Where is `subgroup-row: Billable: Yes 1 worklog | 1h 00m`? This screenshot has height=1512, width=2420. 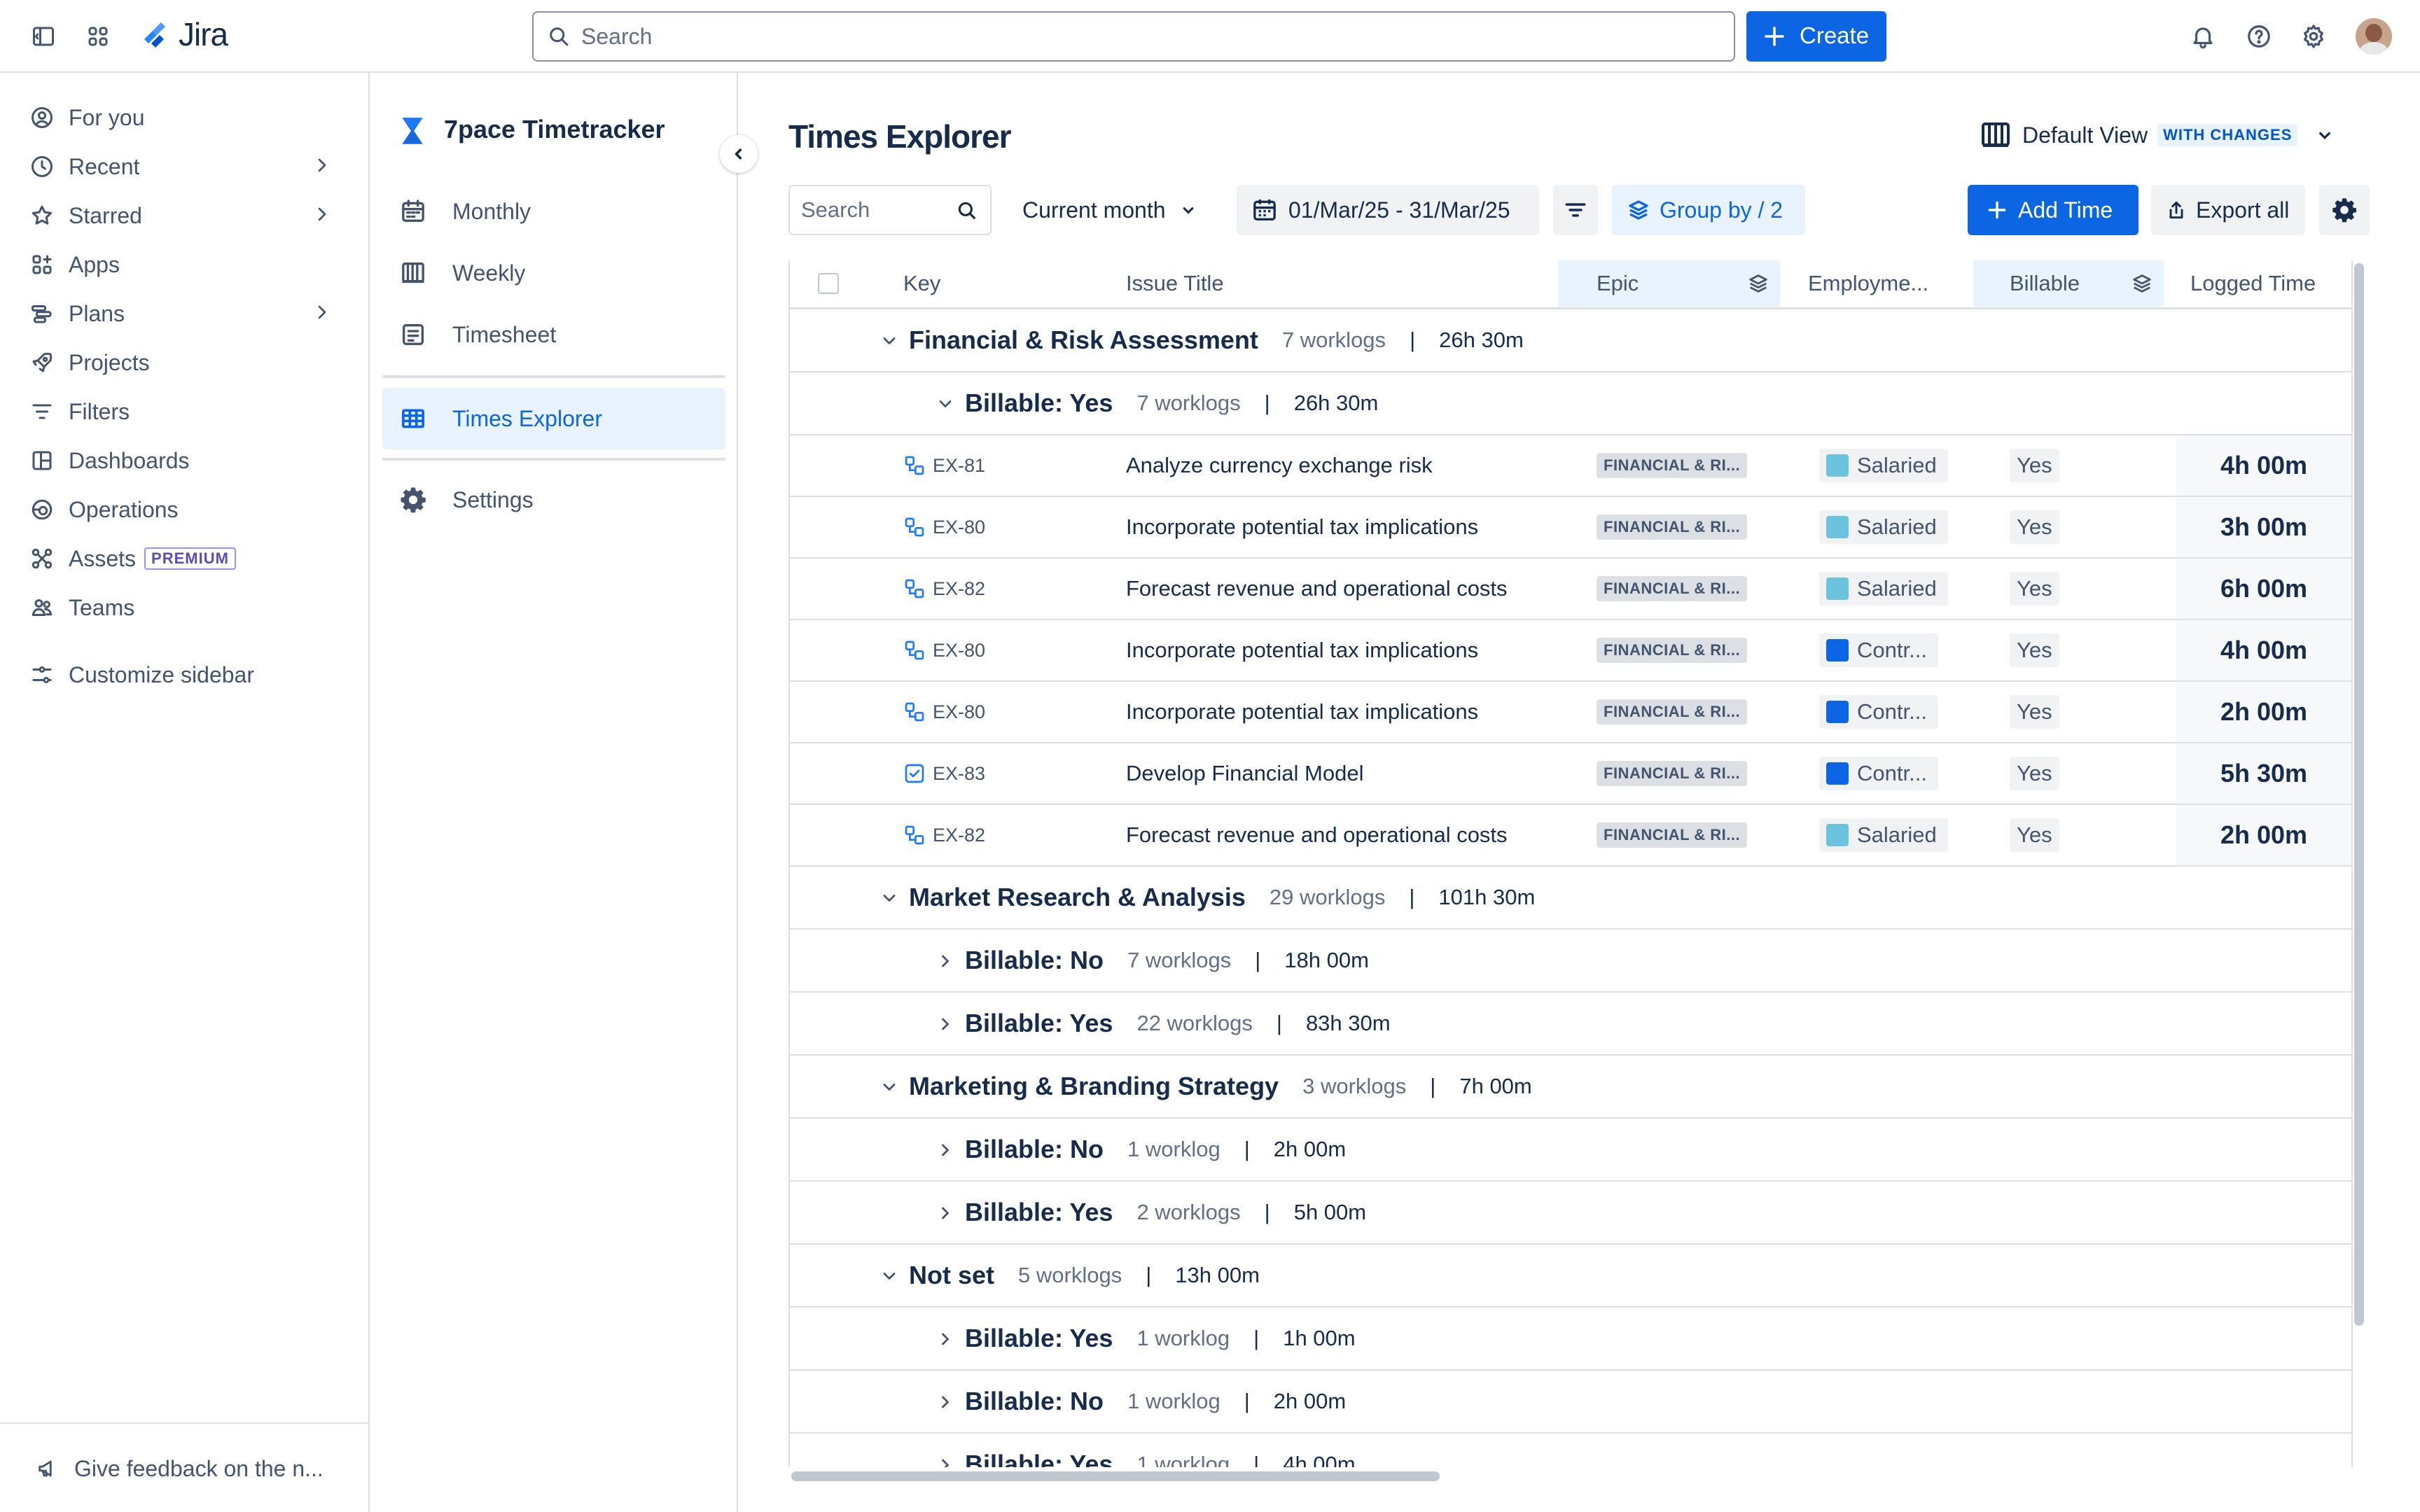
subgroup-row: Billable: Yes 1 worklog | 1h 00m is located at coordinates (1571, 1339).